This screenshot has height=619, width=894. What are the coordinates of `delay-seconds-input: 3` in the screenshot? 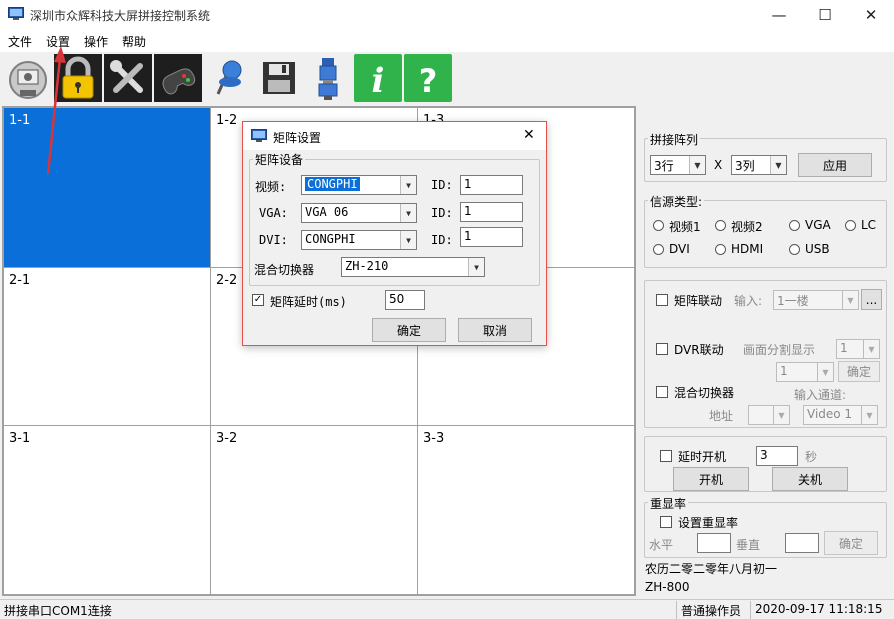 It's located at (777, 456).